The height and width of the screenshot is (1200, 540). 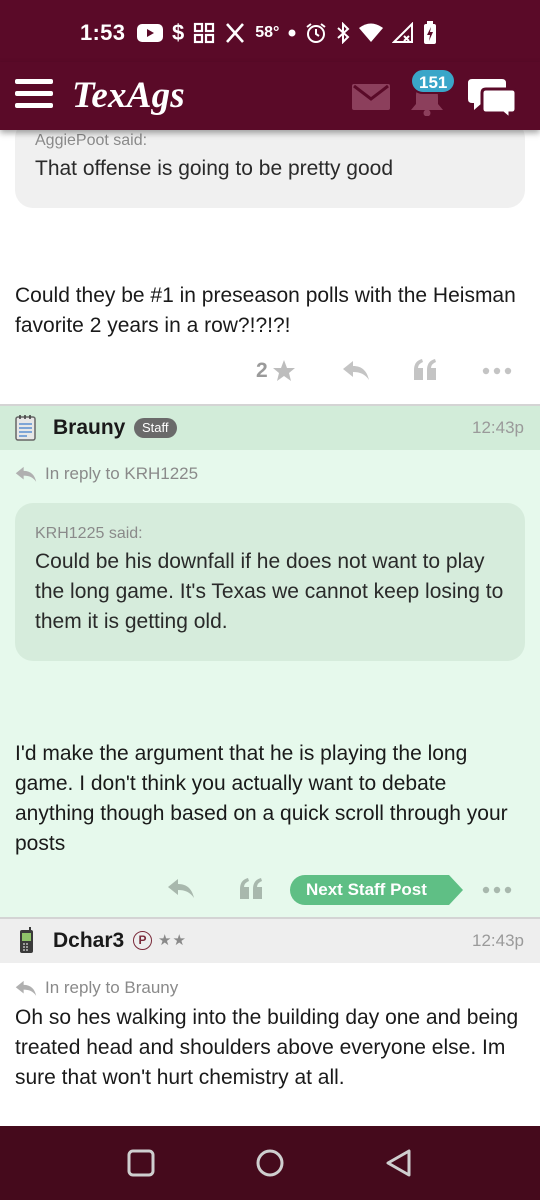 What do you see at coordinates (403, 33) in the screenshot?
I see `signal-icon` at bounding box center [403, 33].